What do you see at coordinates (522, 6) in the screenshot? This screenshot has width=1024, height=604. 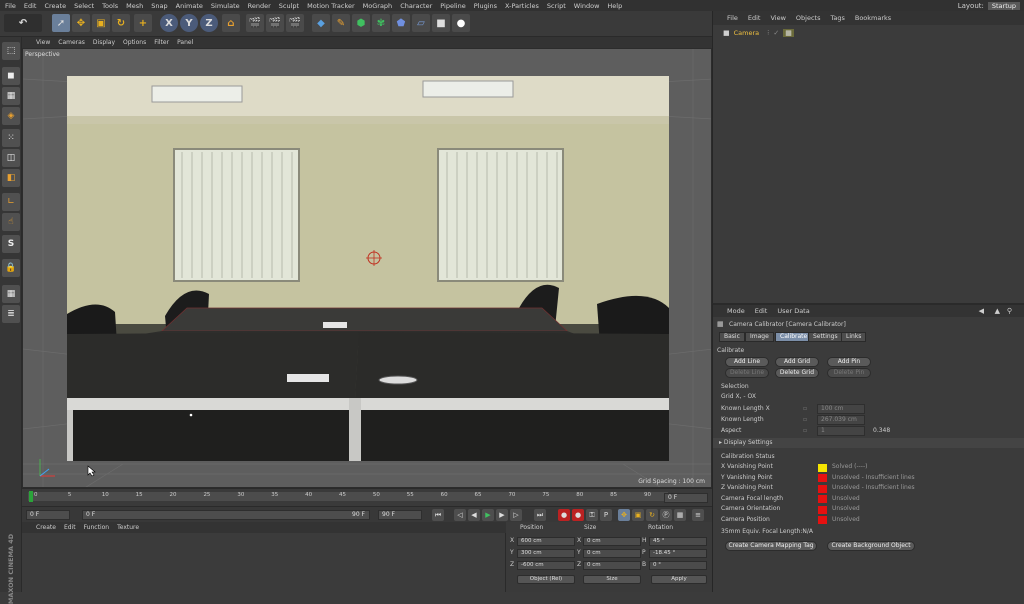 I see `menu-x-particles: X-Particles` at bounding box center [522, 6].